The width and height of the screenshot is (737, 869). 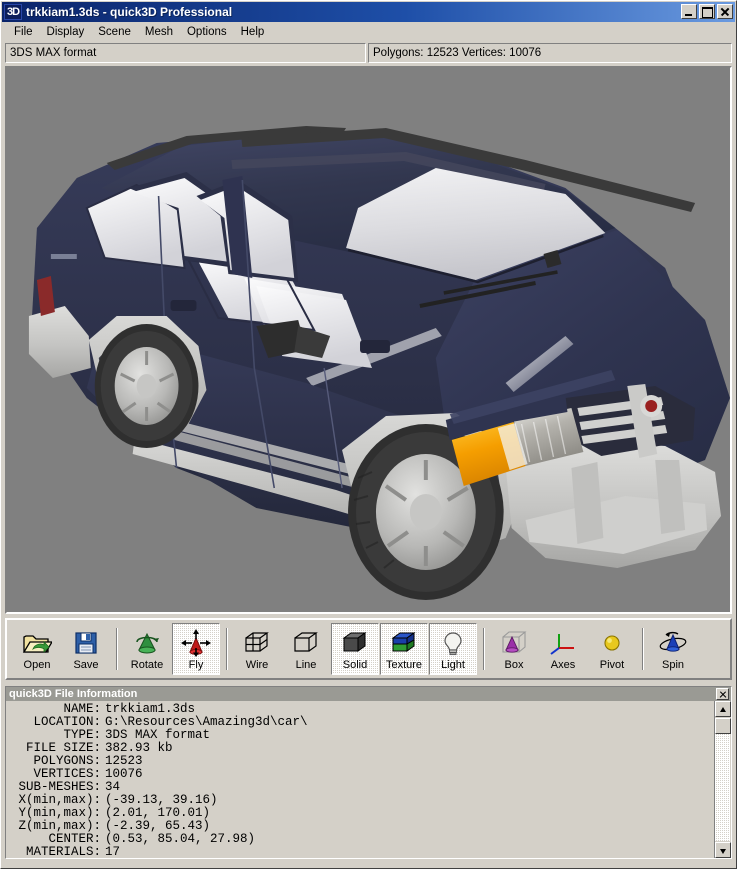 I want to click on tool-spin: Spin, so click(x=673, y=649).